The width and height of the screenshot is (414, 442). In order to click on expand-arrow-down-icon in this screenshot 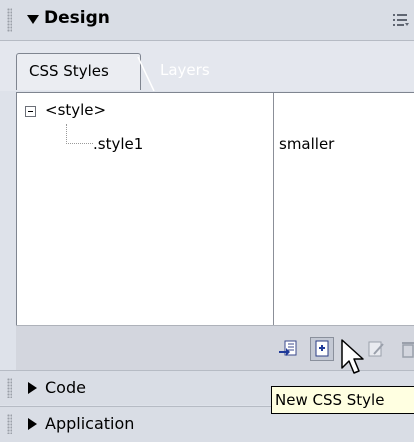, I will do `click(33, 19)`.